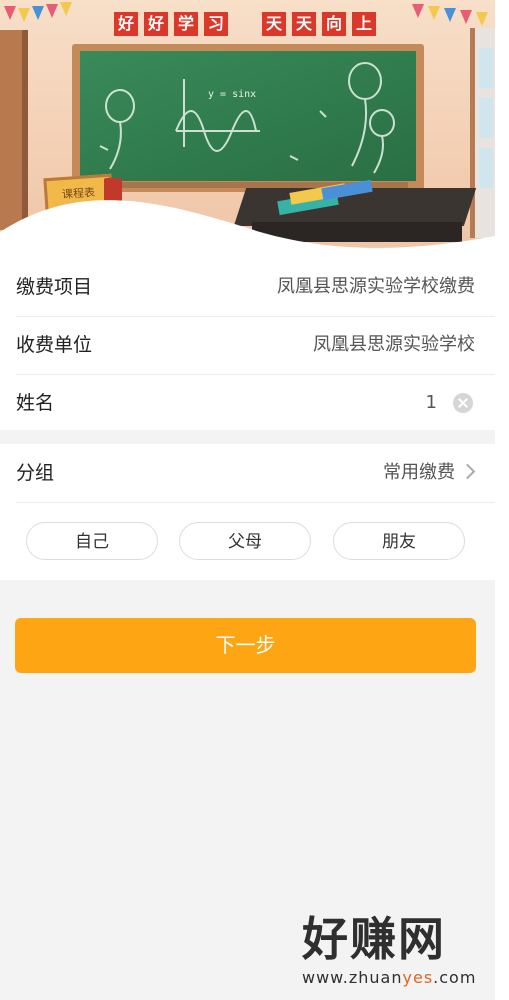 The image size is (509, 1000). I want to click on watermark-url-a: www.zhuan, so click(352, 977).